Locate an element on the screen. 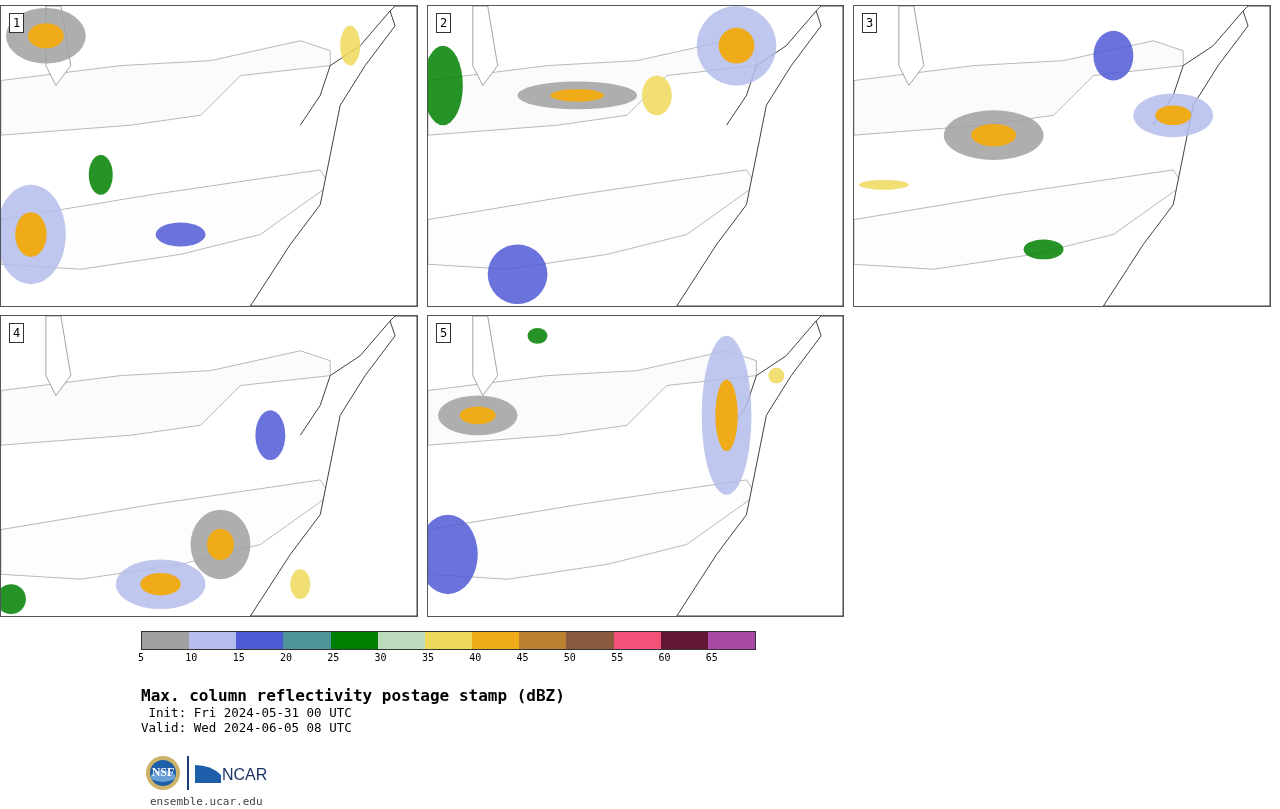 This screenshot has width=1280, height=809. panel-number: 4 is located at coordinates (17, 333).